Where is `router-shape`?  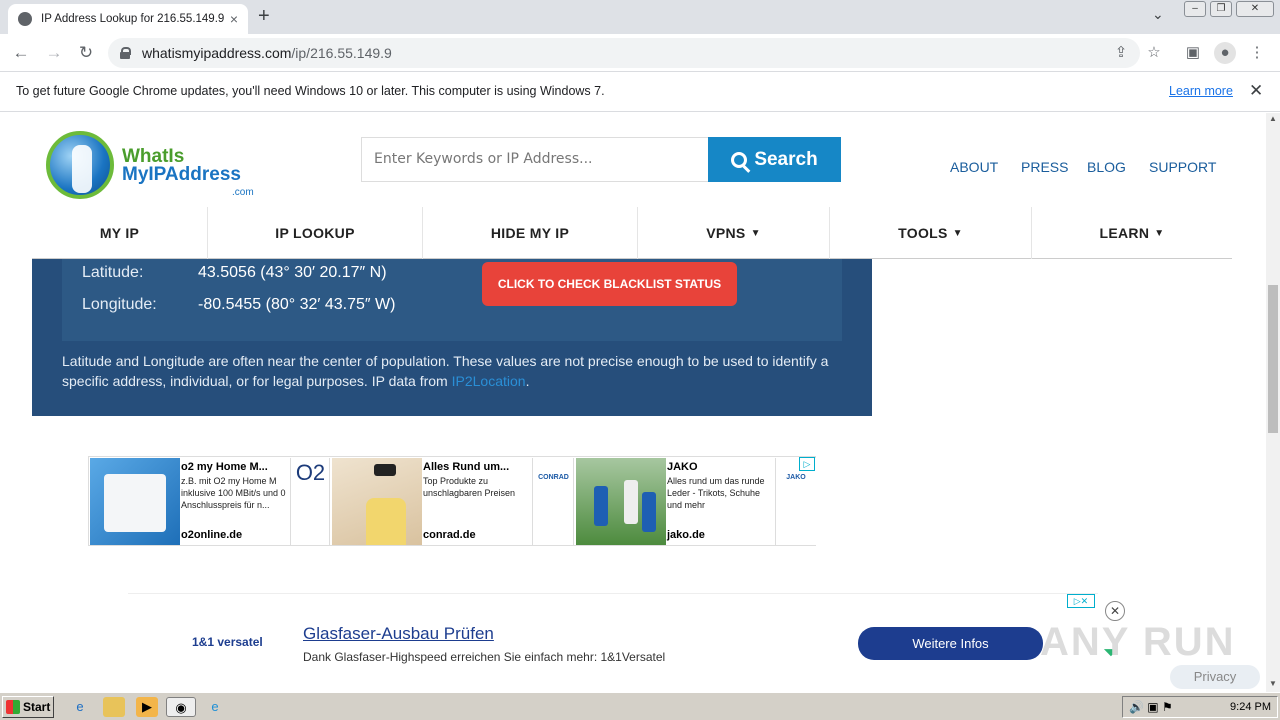 router-shape is located at coordinates (135, 503).